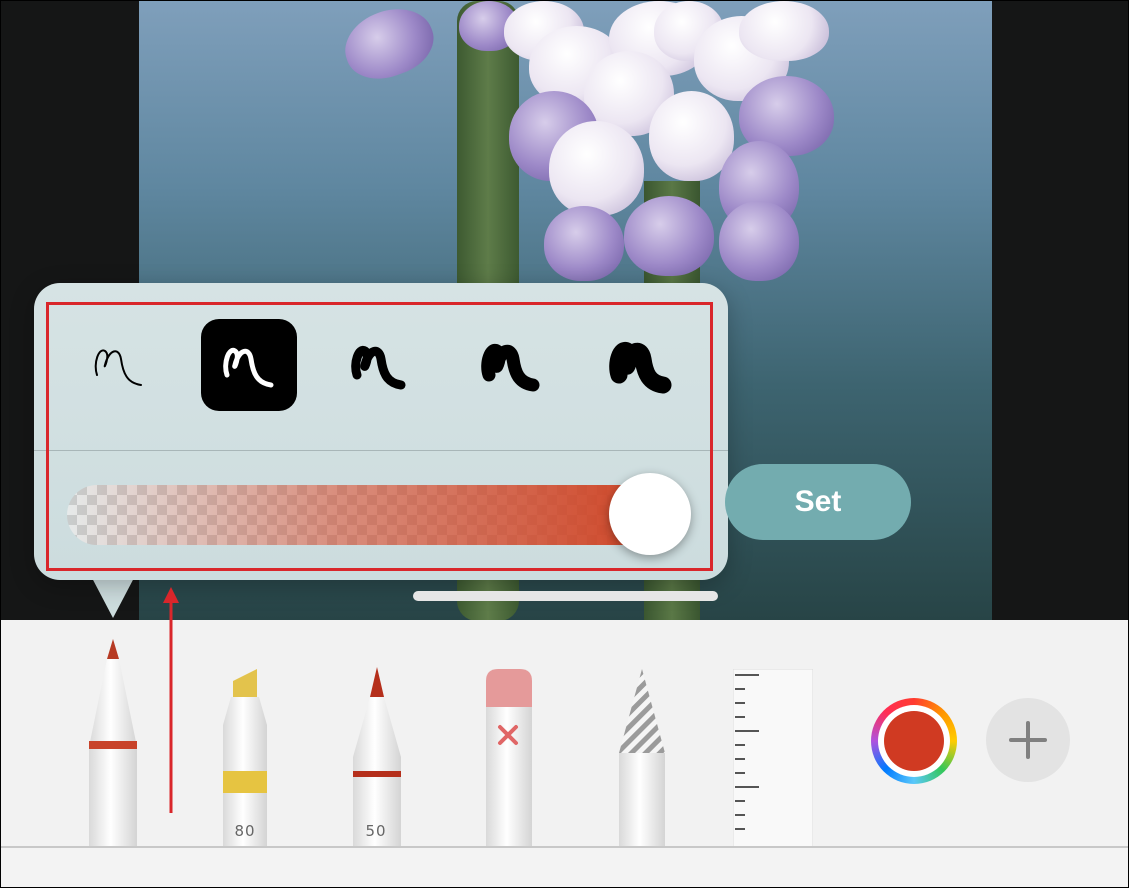 The image size is (1129, 888). What do you see at coordinates (565, 596) in the screenshot?
I see `home-indicator` at bounding box center [565, 596].